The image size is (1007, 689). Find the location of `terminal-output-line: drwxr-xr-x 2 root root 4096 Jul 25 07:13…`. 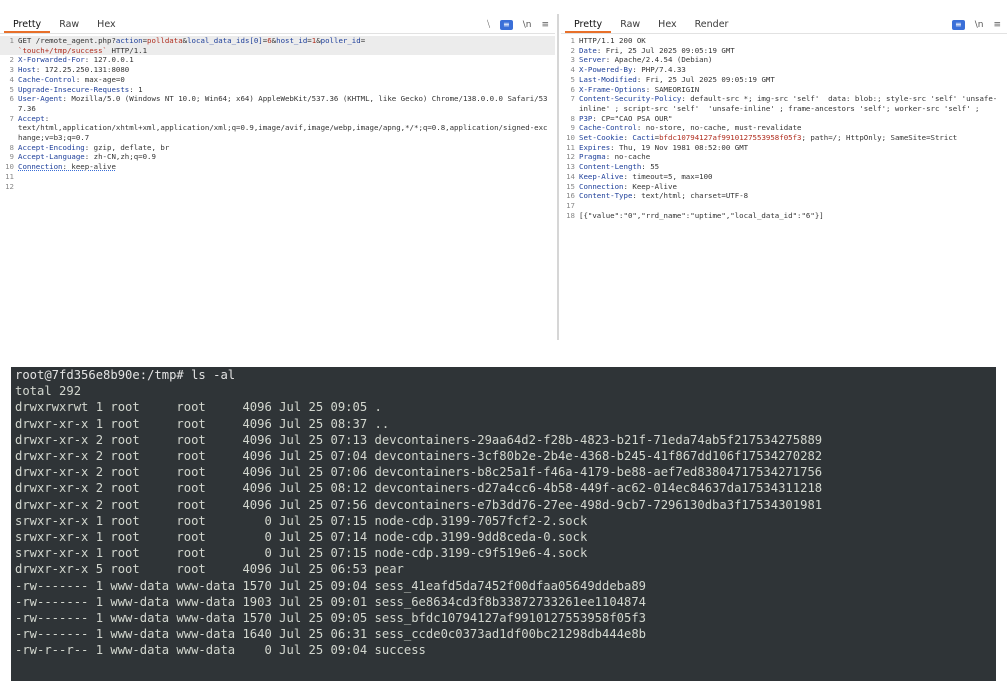

terminal-output-line: drwxr-xr-x 2 root root 4096 Jul 25 07:13… is located at coordinates (419, 439).